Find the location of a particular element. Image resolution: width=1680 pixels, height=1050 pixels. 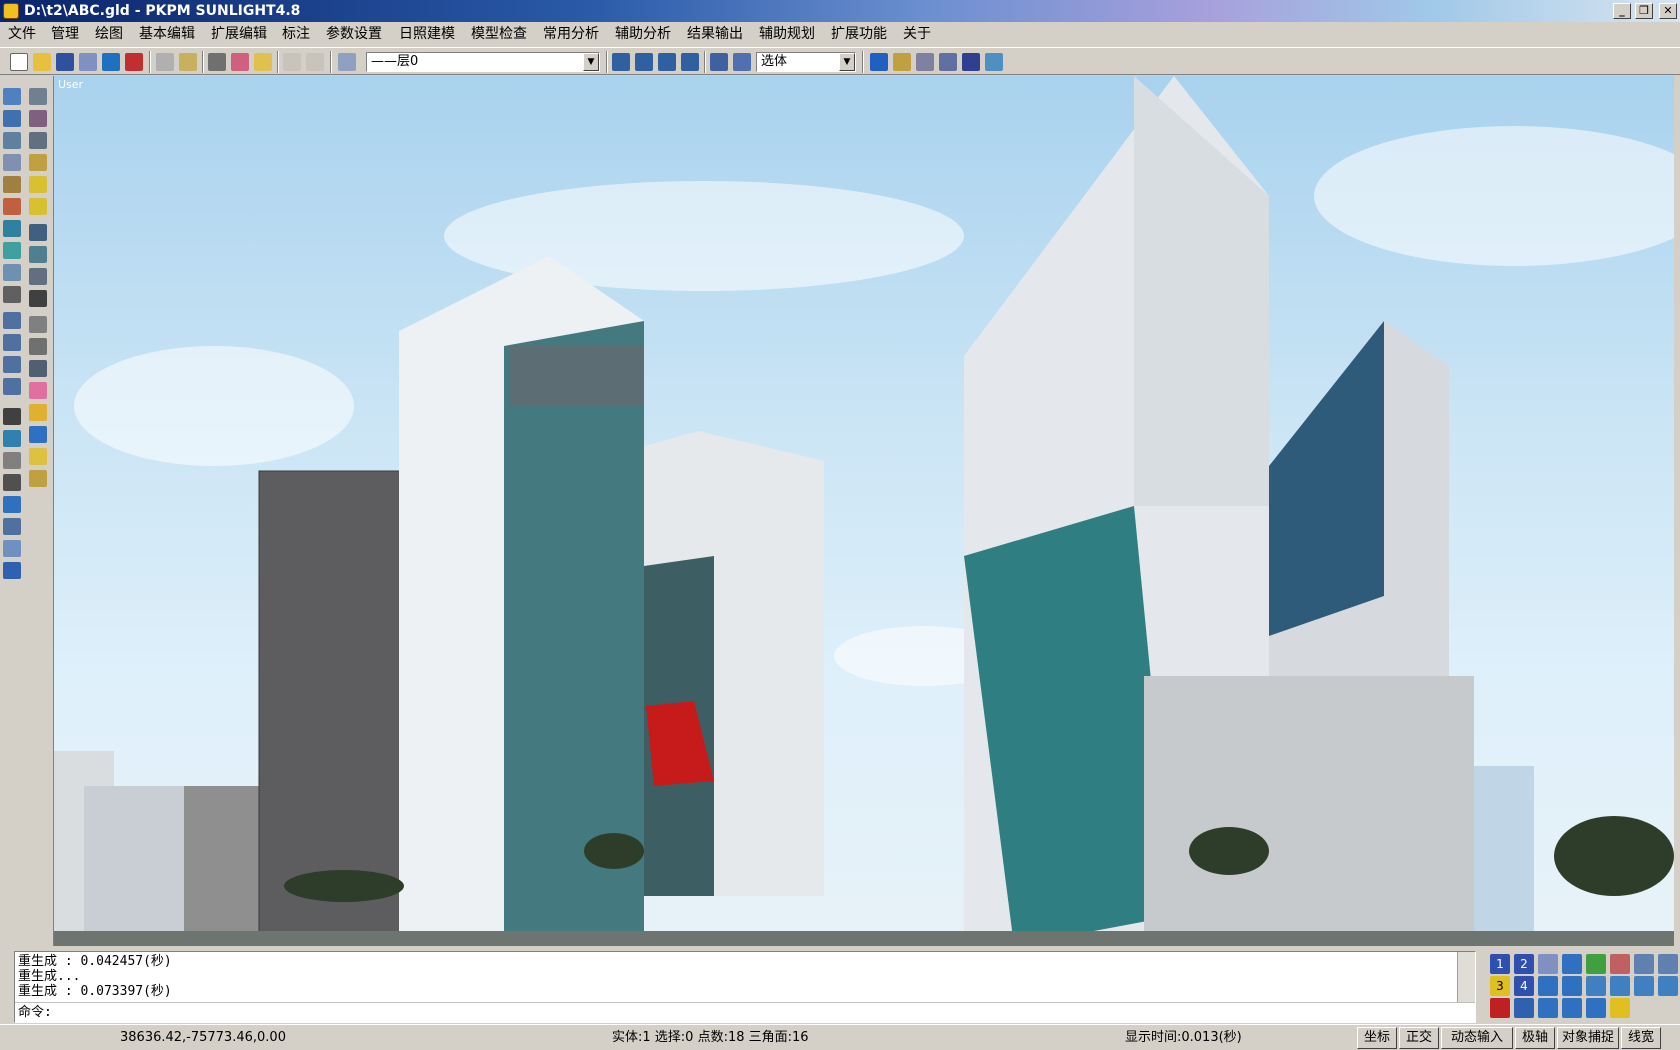

menu-result-output: 结果输出 is located at coordinates (715, 34).